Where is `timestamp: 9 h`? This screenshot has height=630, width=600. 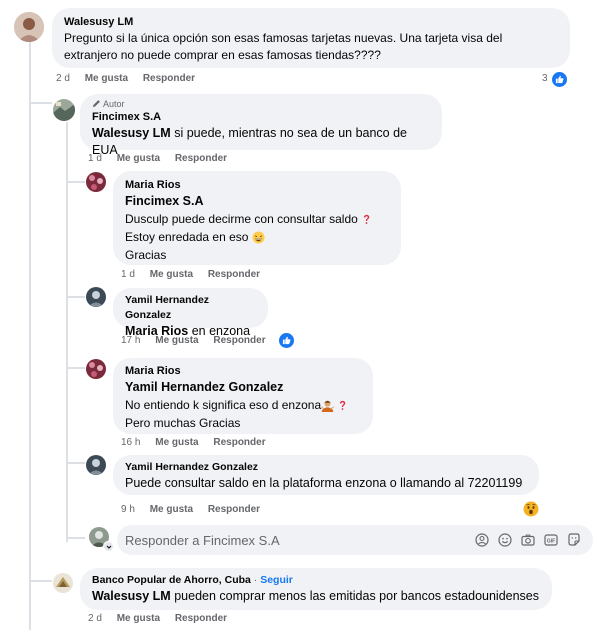
timestamp: 9 h is located at coordinates (128, 509).